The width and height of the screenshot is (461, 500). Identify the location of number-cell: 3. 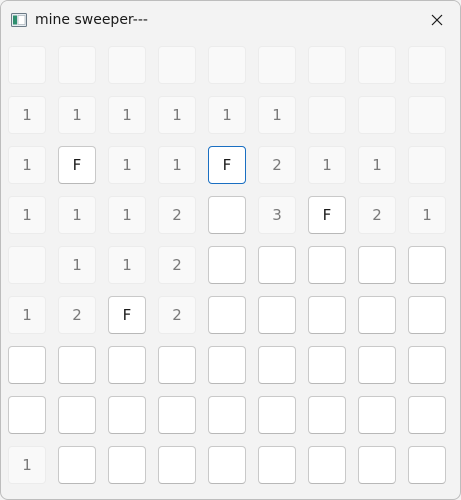
(277, 215).